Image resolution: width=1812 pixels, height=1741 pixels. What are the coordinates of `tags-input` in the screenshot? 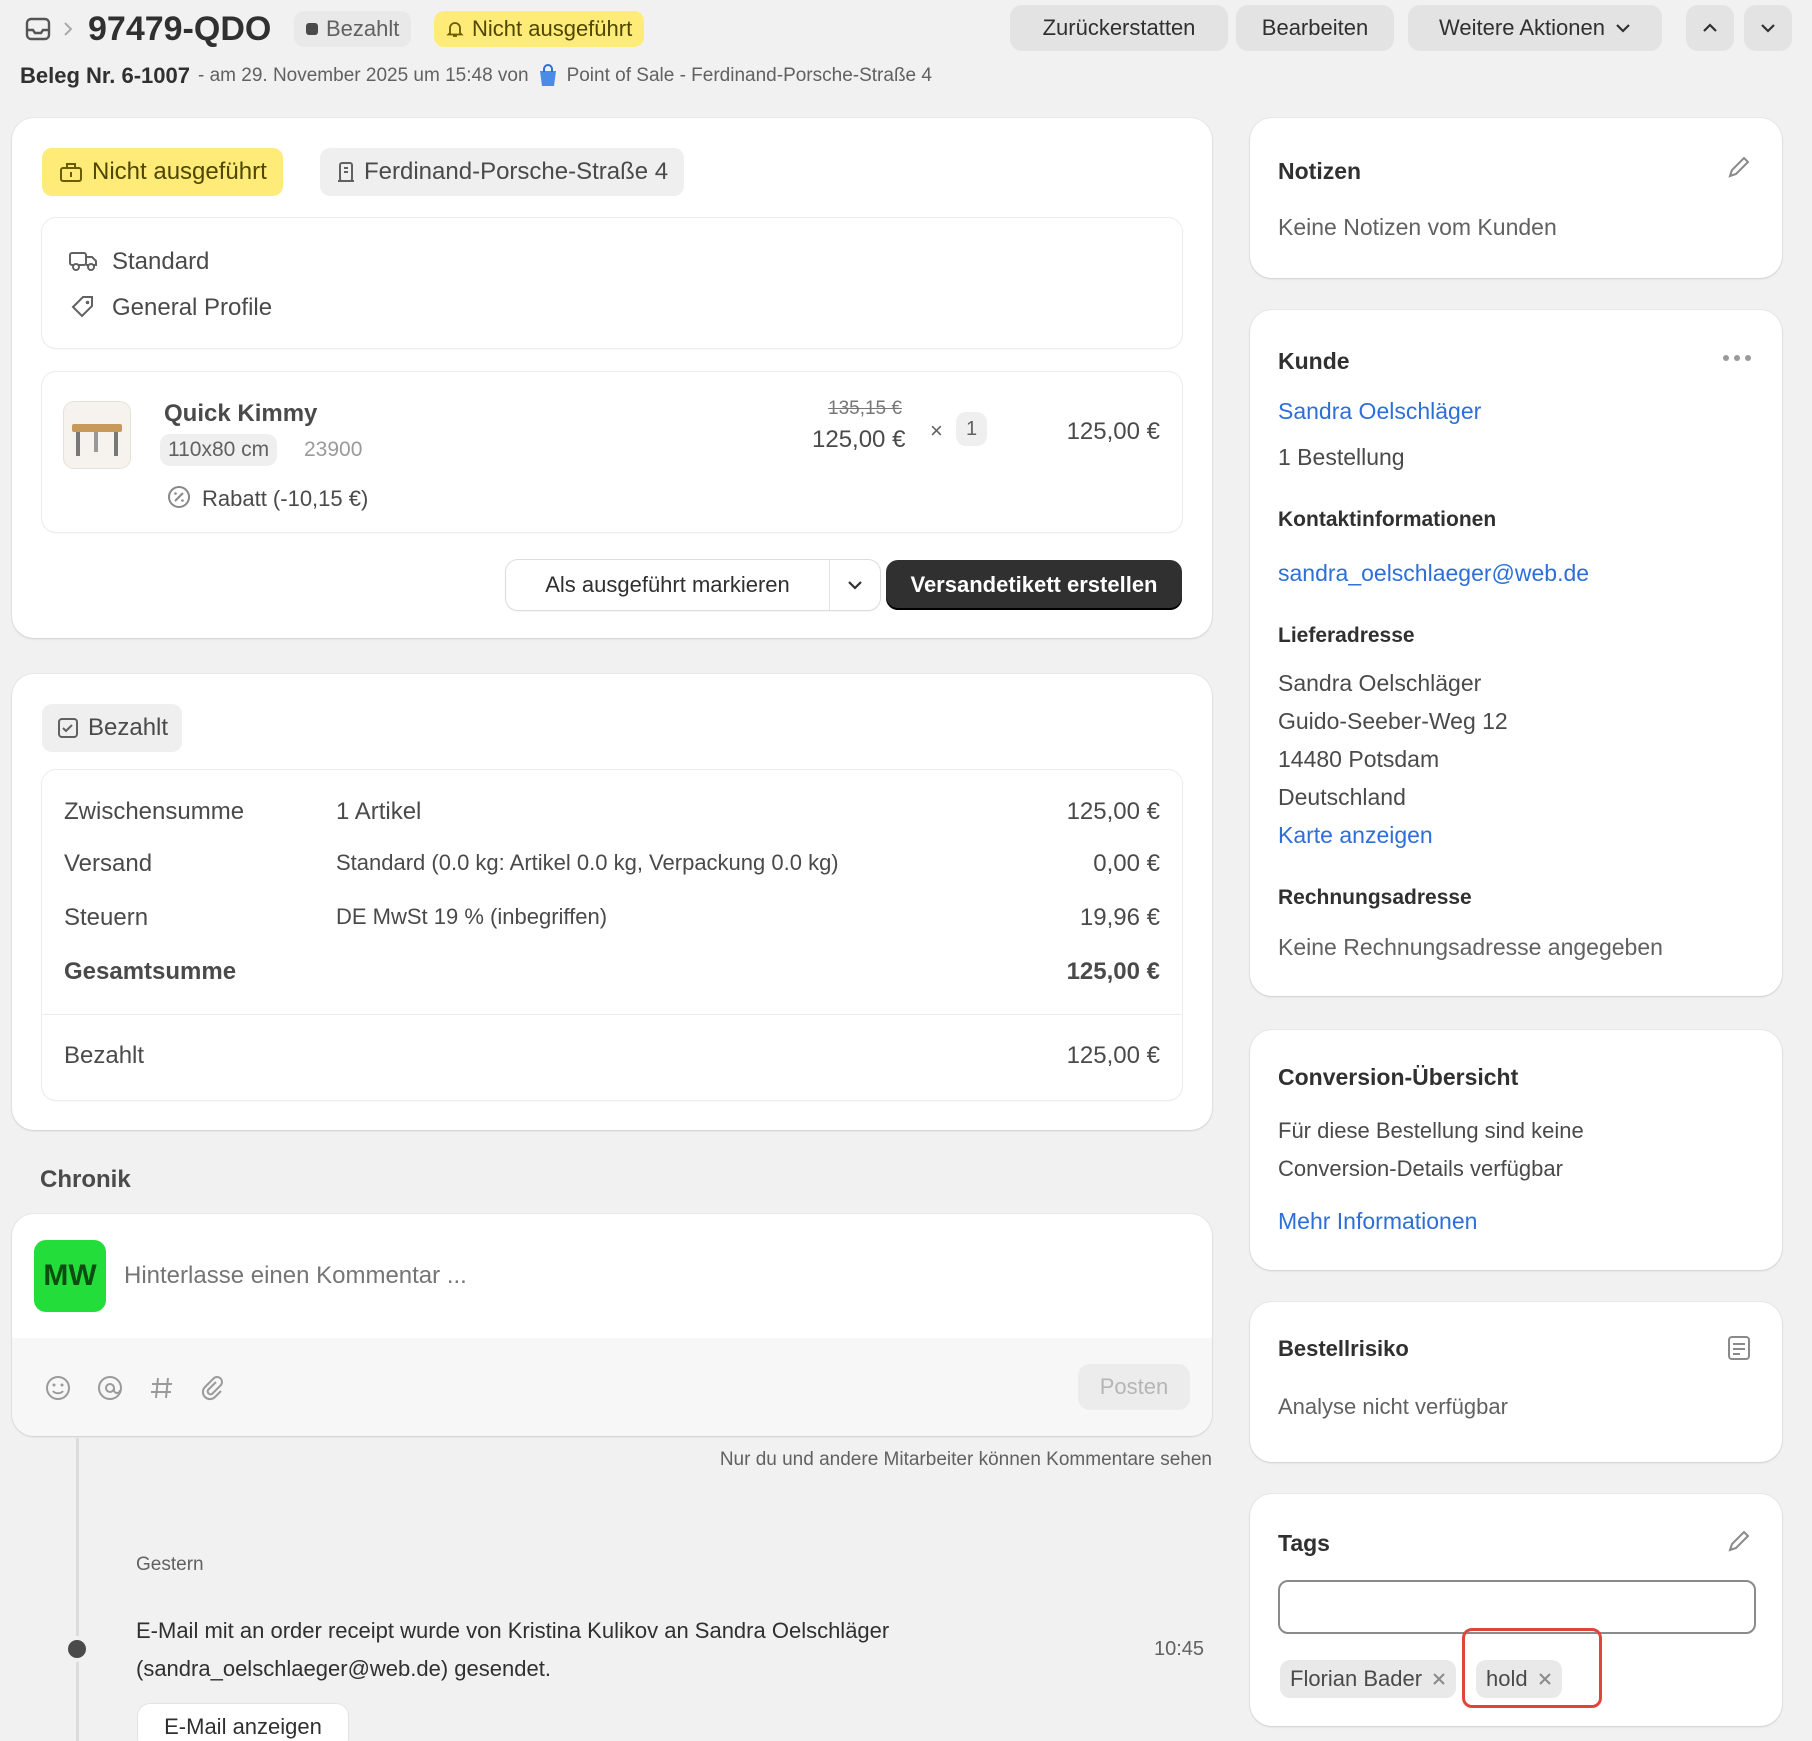 It's located at (1517, 1607).